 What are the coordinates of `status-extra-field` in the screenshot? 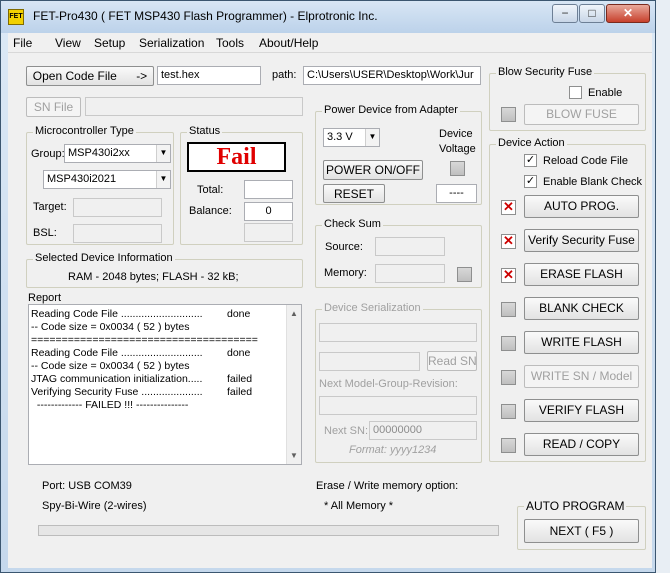 It's located at (268, 232).